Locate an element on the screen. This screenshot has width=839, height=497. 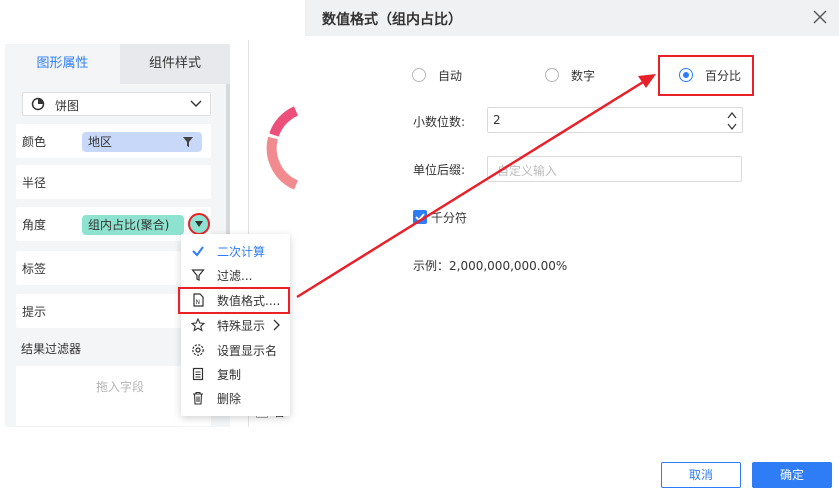
menu-item-special-display: 特殊显示 is located at coordinates (235, 325).